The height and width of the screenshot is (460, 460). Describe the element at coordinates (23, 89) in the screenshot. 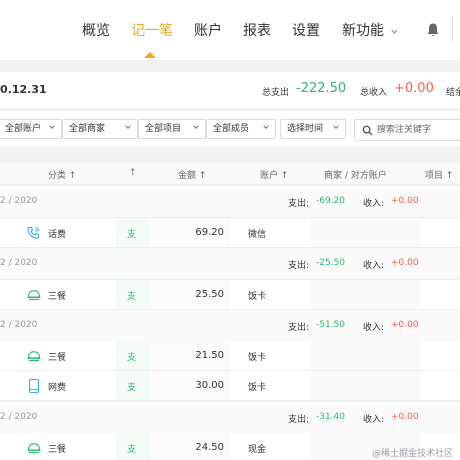

I see `summary-date: 0.12.31` at that location.